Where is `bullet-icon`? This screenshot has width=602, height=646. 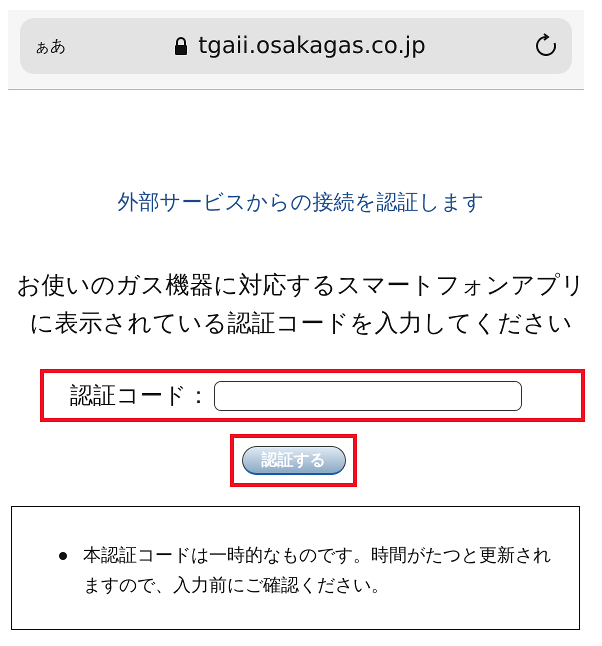
bullet-icon is located at coordinates (63, 556).